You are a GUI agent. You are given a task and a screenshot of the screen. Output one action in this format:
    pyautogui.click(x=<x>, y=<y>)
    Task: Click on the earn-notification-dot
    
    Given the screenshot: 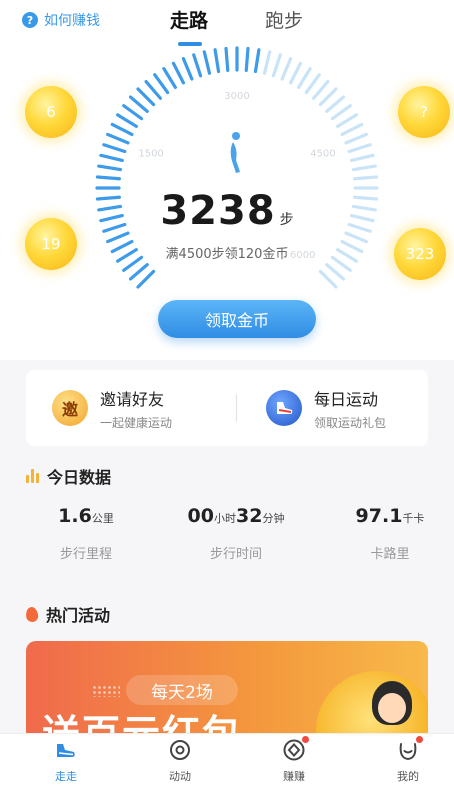 What is the action you would take?
    pyautogui.click(x=305, y=739)
    